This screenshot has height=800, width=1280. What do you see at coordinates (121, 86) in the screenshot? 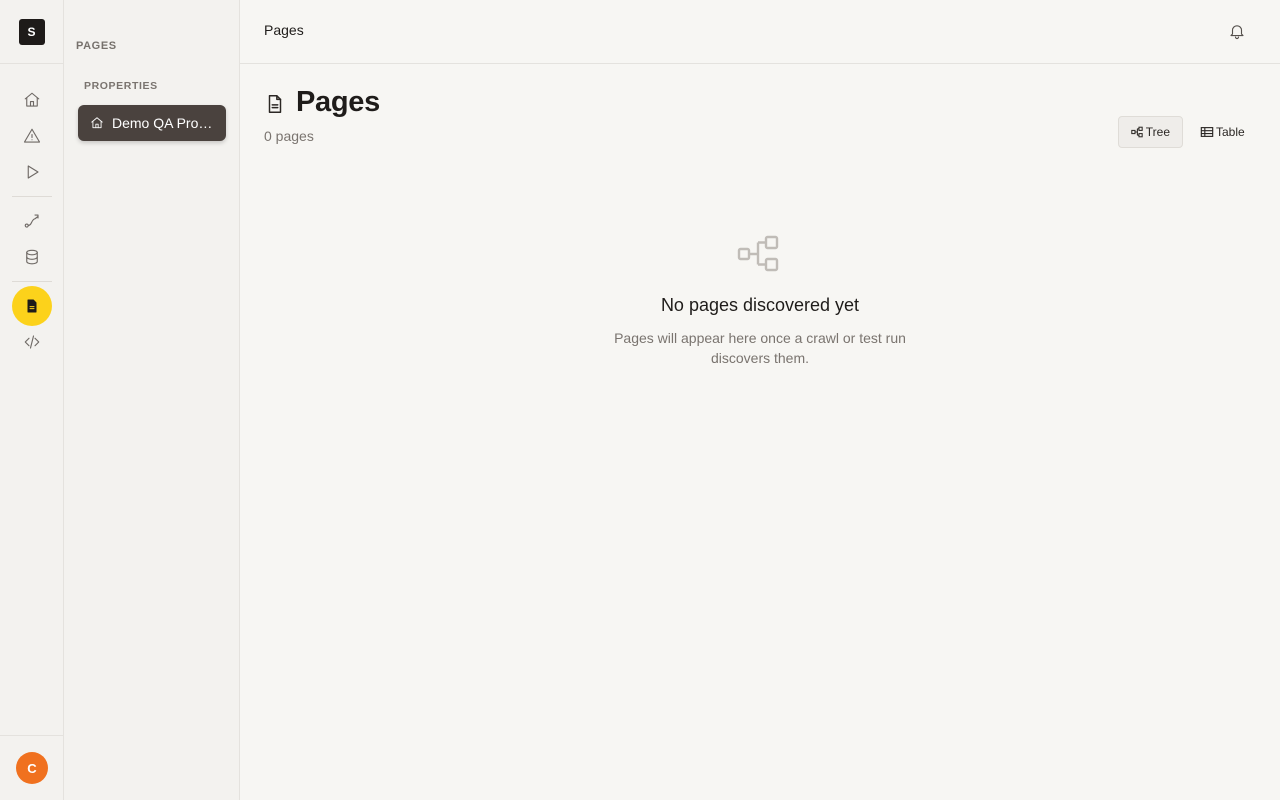
I see `sidebar-section-label: PROPERTIES` at bounding box center [121, 86].